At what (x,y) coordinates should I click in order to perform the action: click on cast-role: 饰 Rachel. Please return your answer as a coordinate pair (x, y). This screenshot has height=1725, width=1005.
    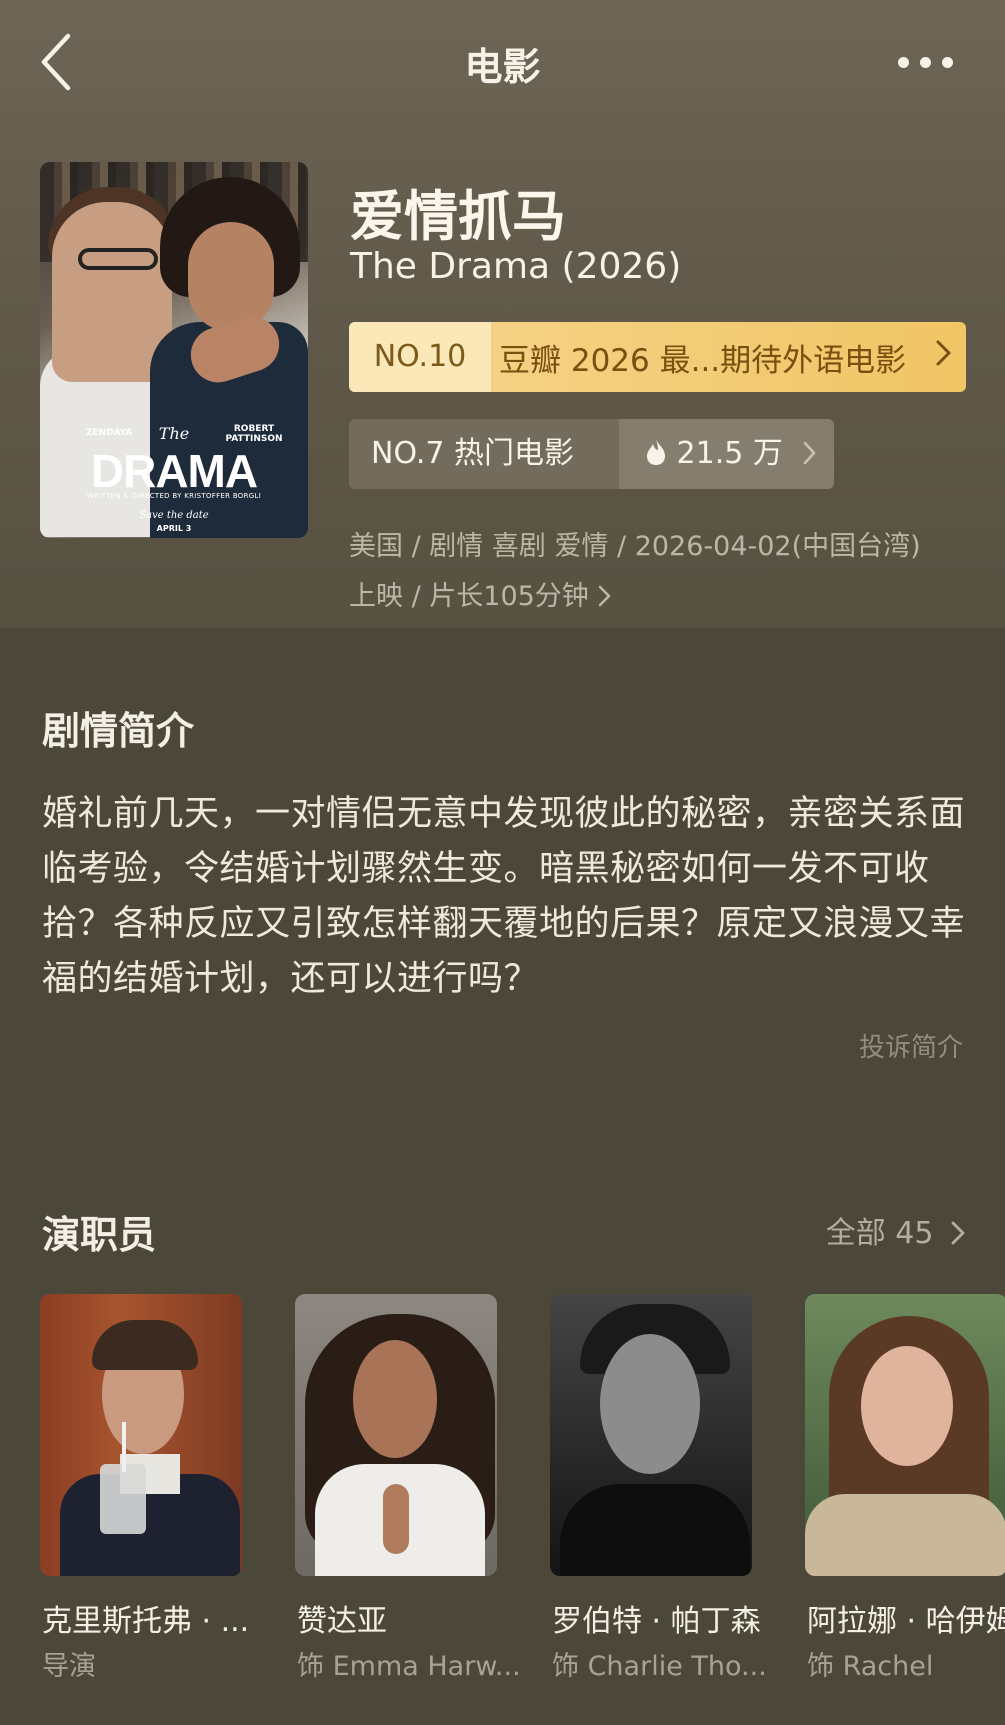
    Looking at the image, I should click on (870, 1666).